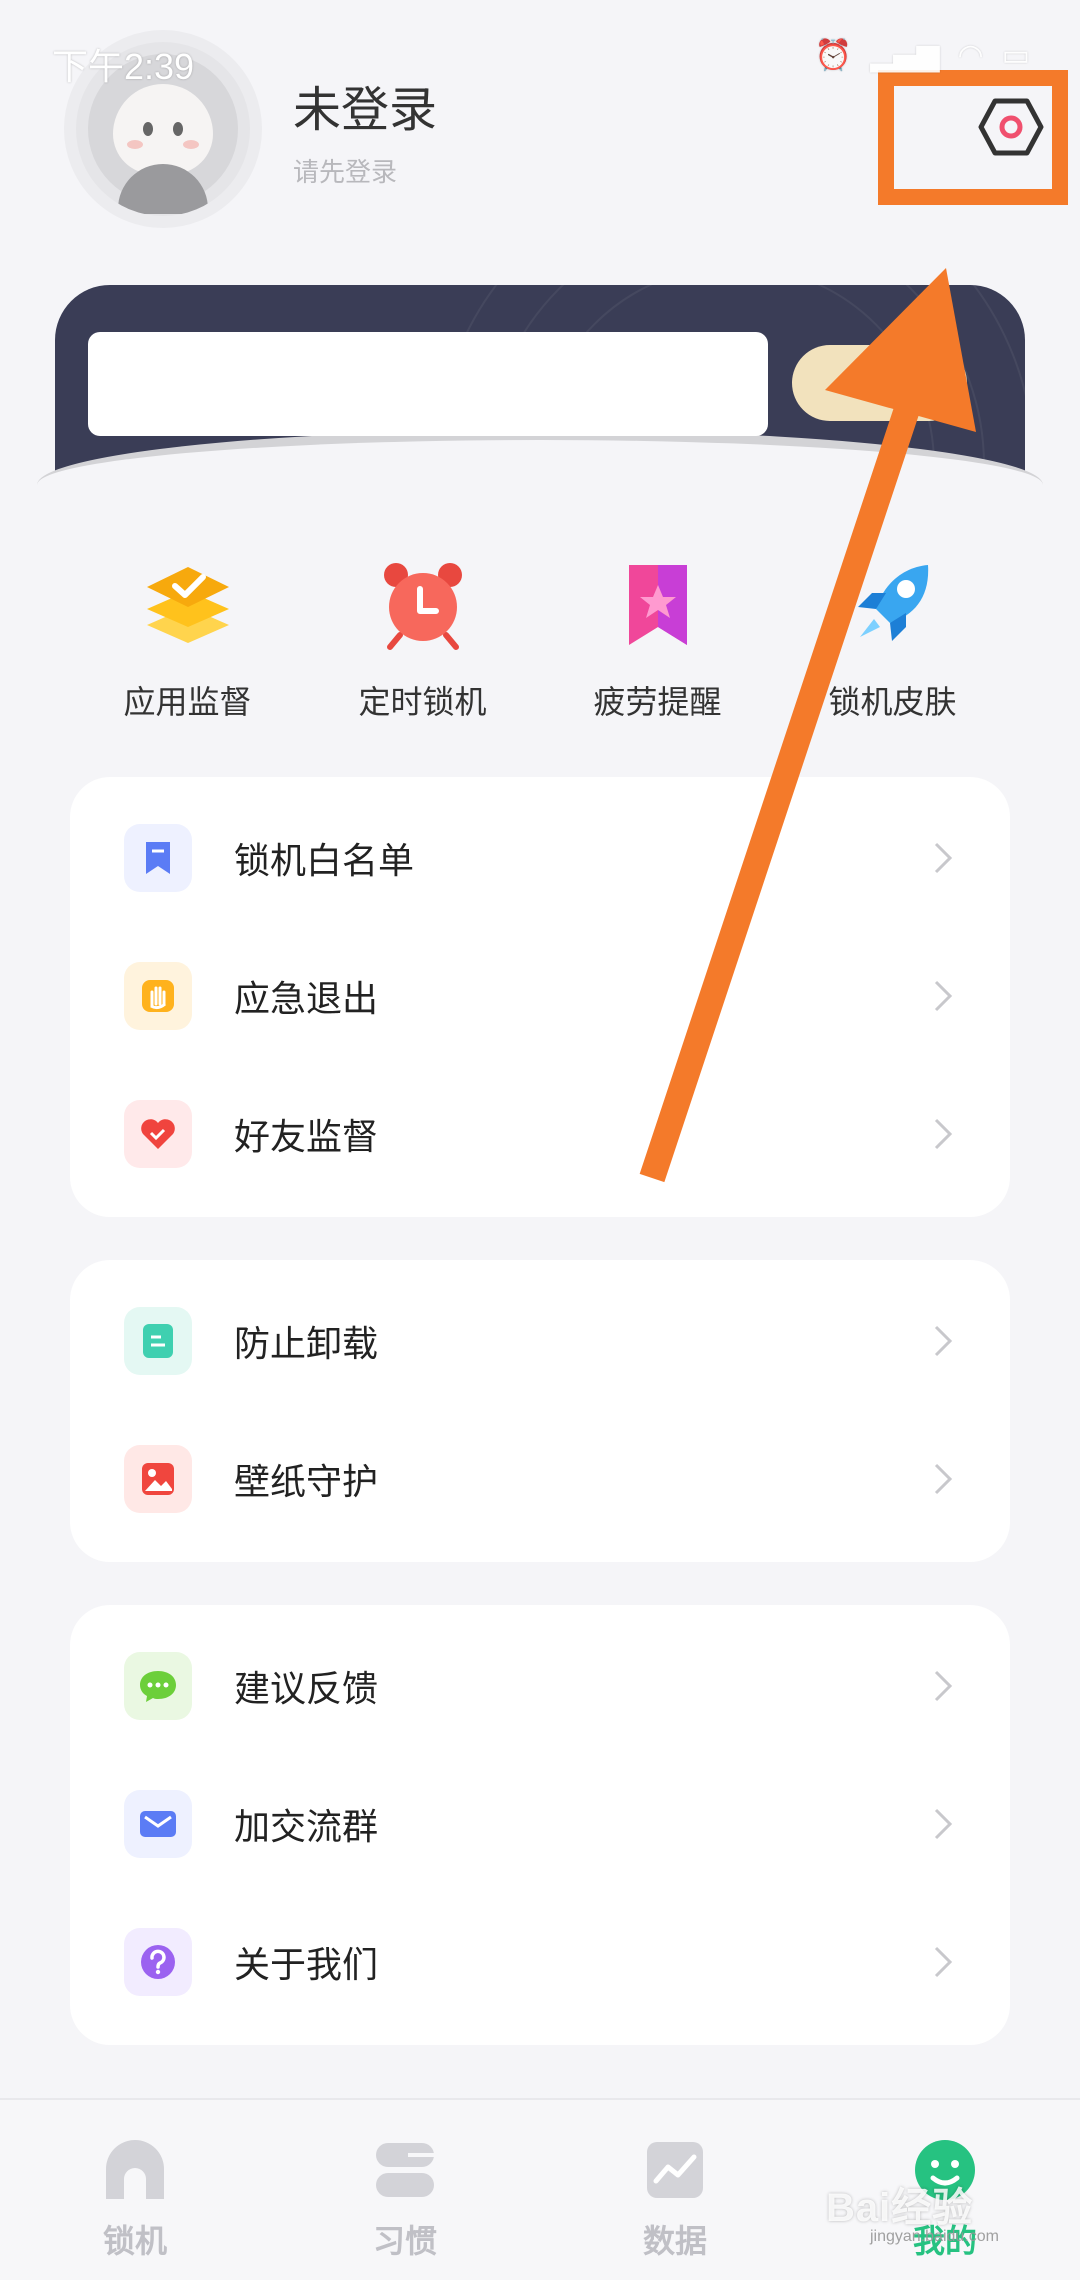 The image size is (1080, 2280). What do you see at coordinates (540, 1479) in the screenshot?
I see `menu-item-wallpaper-guard: 壁纸守护` at bounding box center [540, 1479].